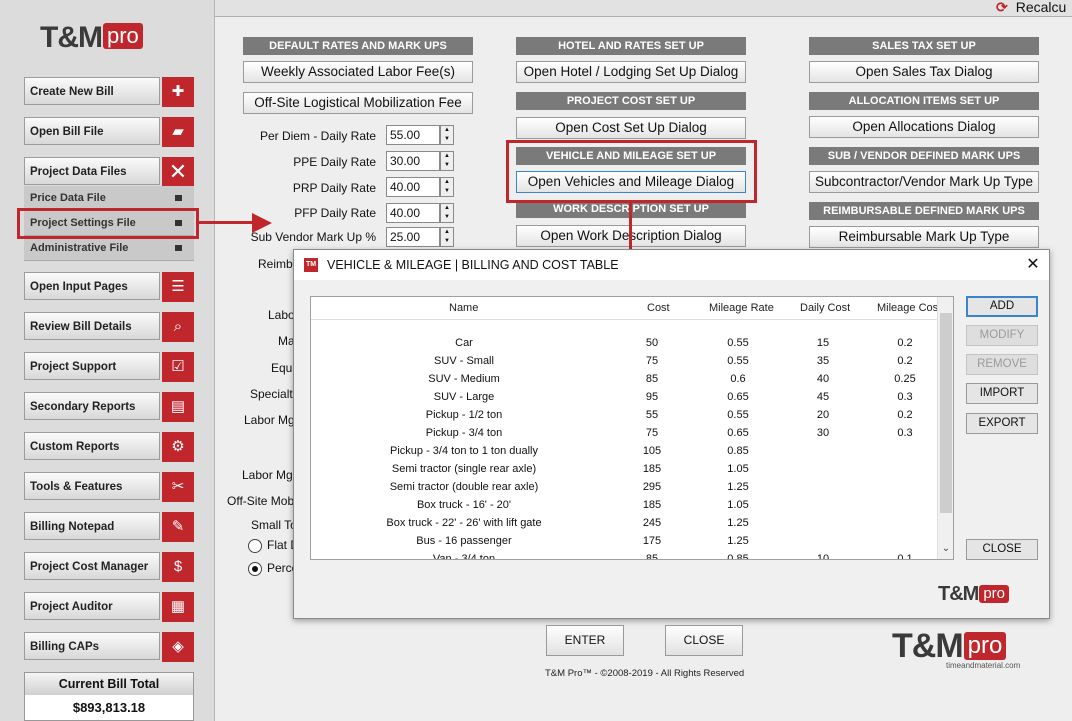 The height and width of the screenshot is (721, 1072). I want to click on current-bill-total-label: Current Bill Total, so click(109, 684).